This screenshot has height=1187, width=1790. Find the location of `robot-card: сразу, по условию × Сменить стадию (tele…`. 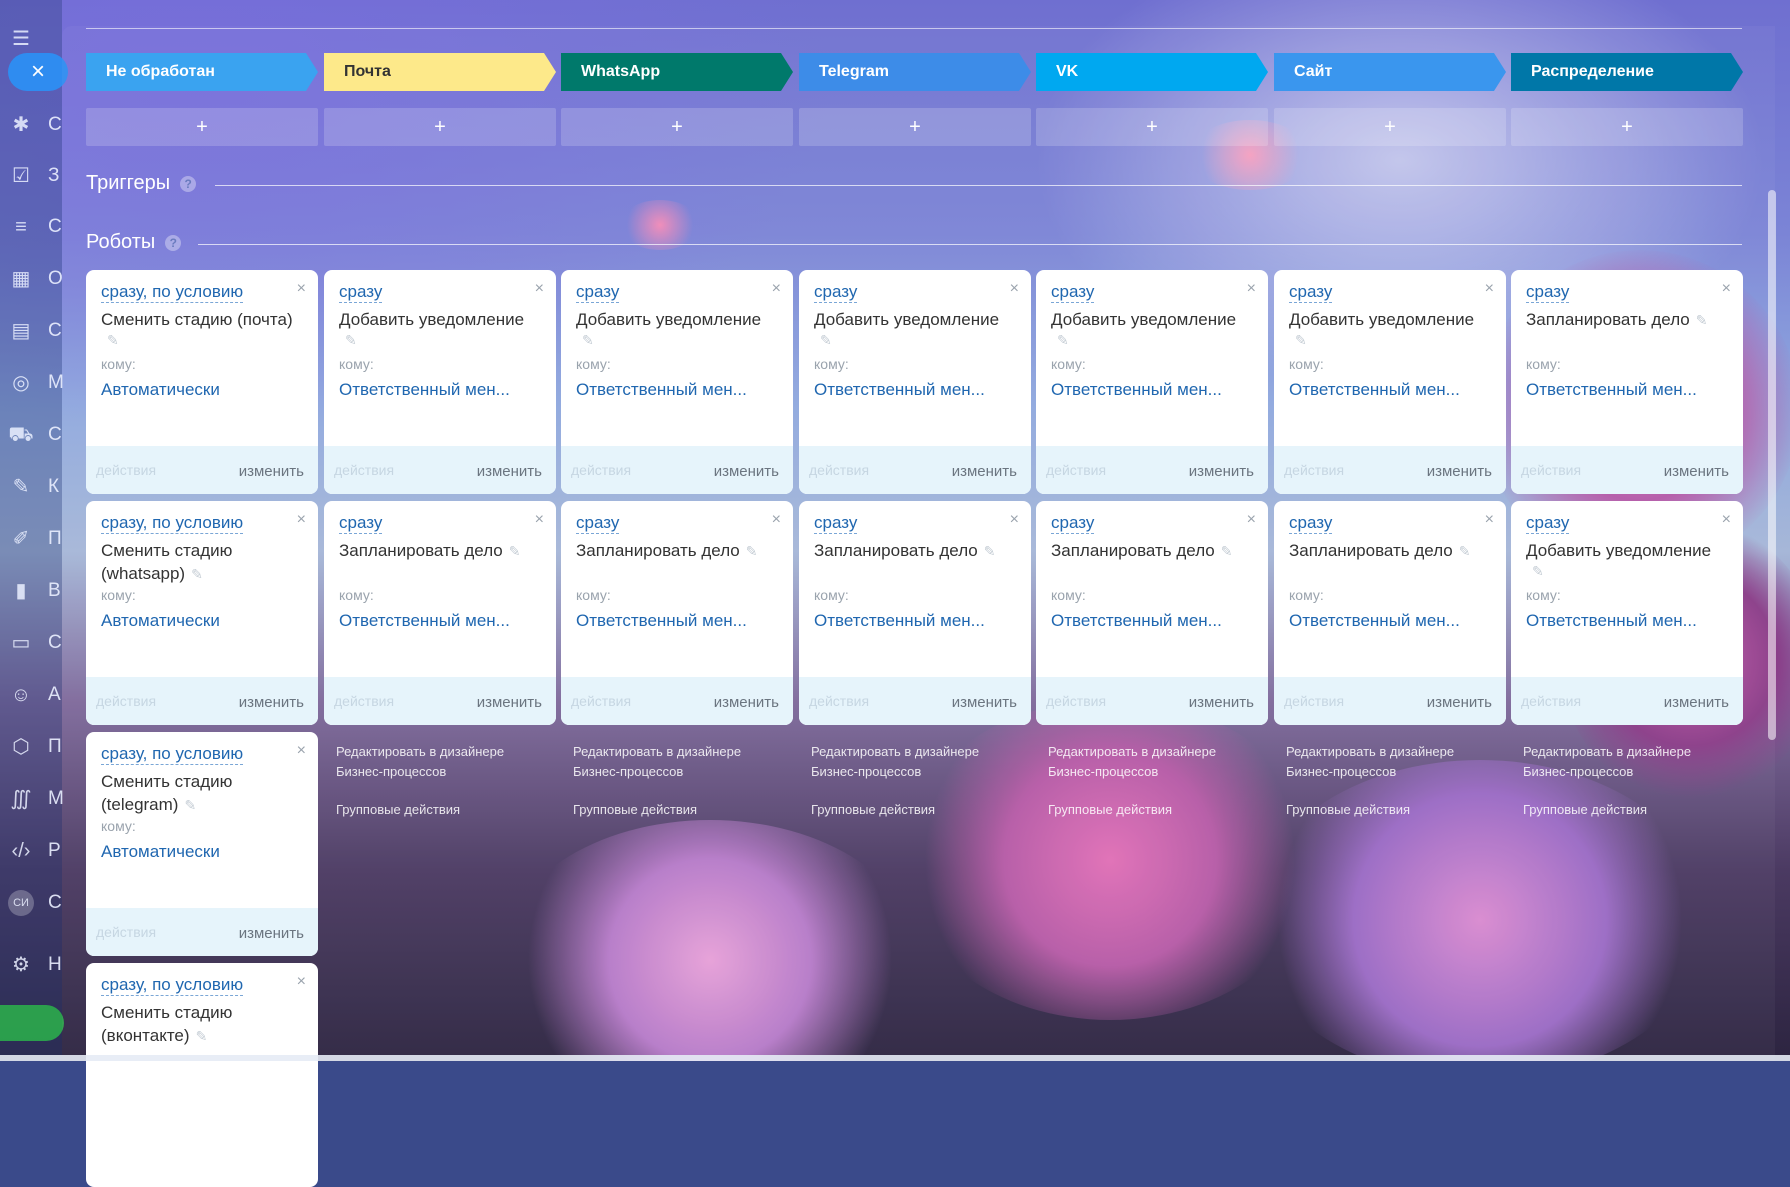

robot-card: сразу, по условию × Сменить стадию (tele… is located at coordinates (202, 844).